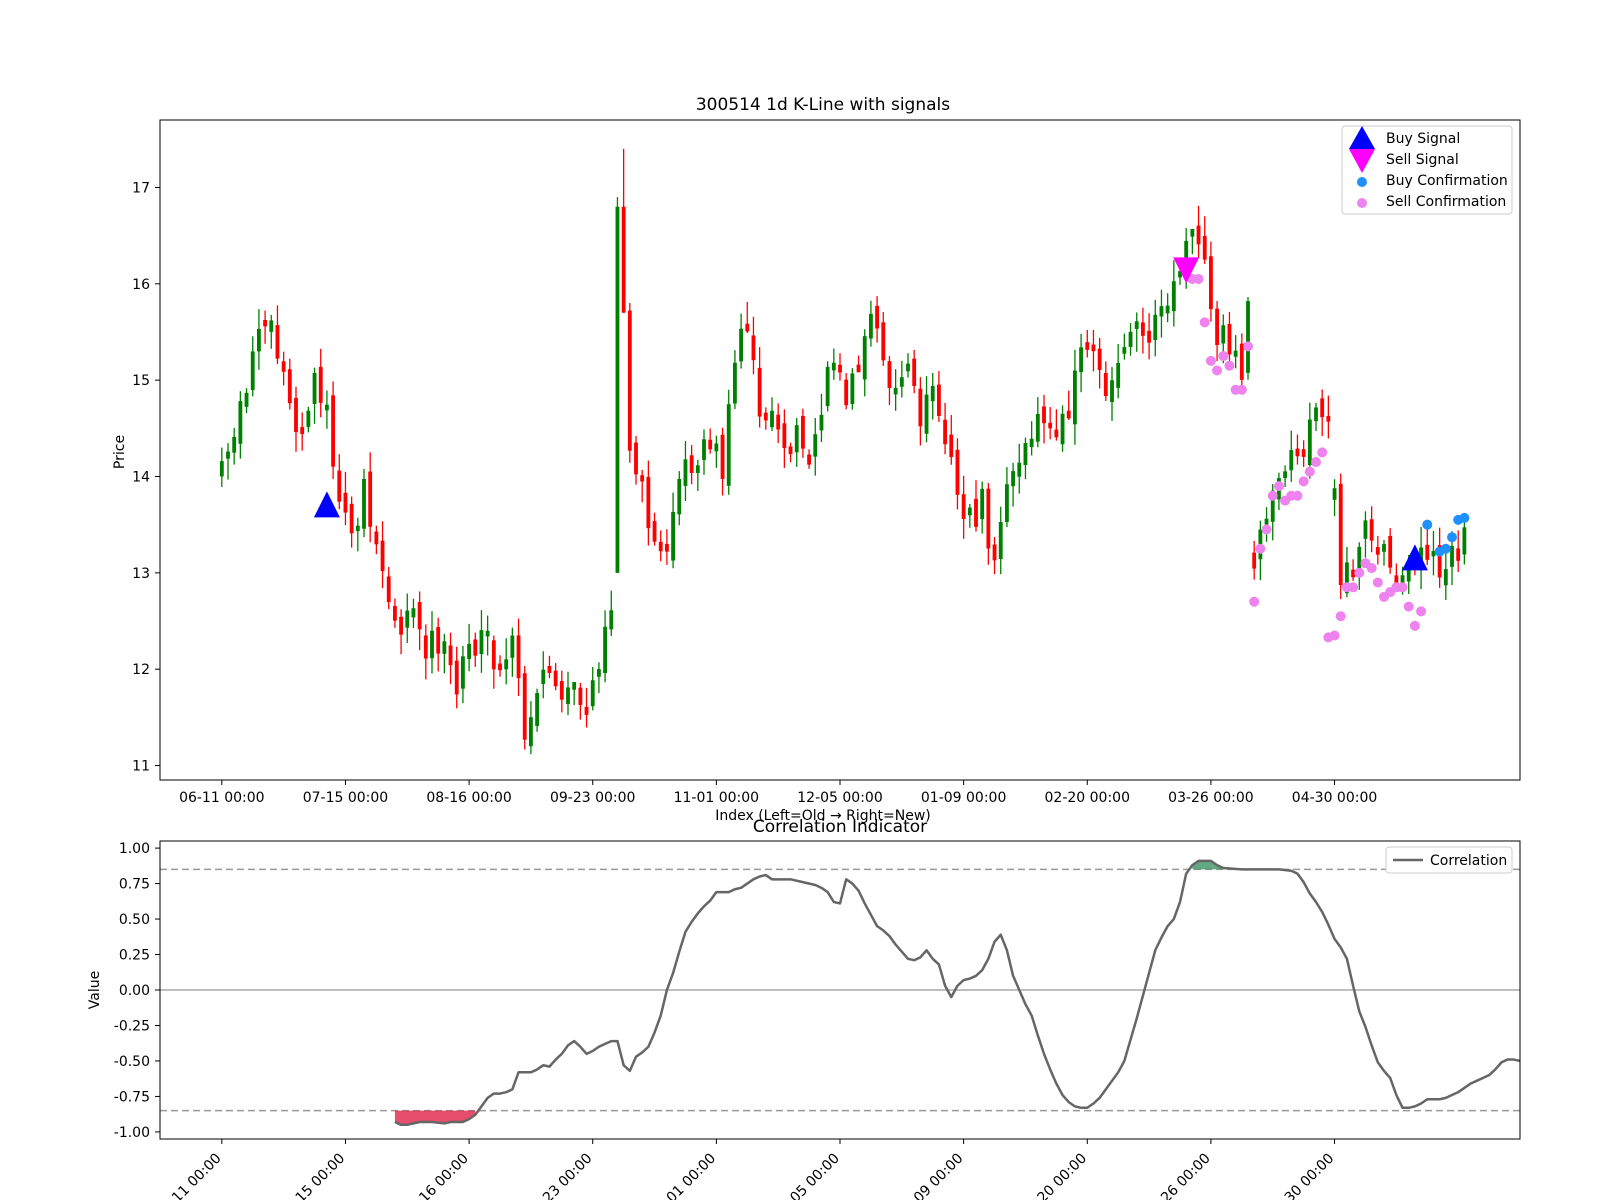 The height and width of the screenshot is (1200, 1600). Describe the element at coordinates (141, 188) in the screenshot. I see `kline-y-tick-label: 17` at that location.